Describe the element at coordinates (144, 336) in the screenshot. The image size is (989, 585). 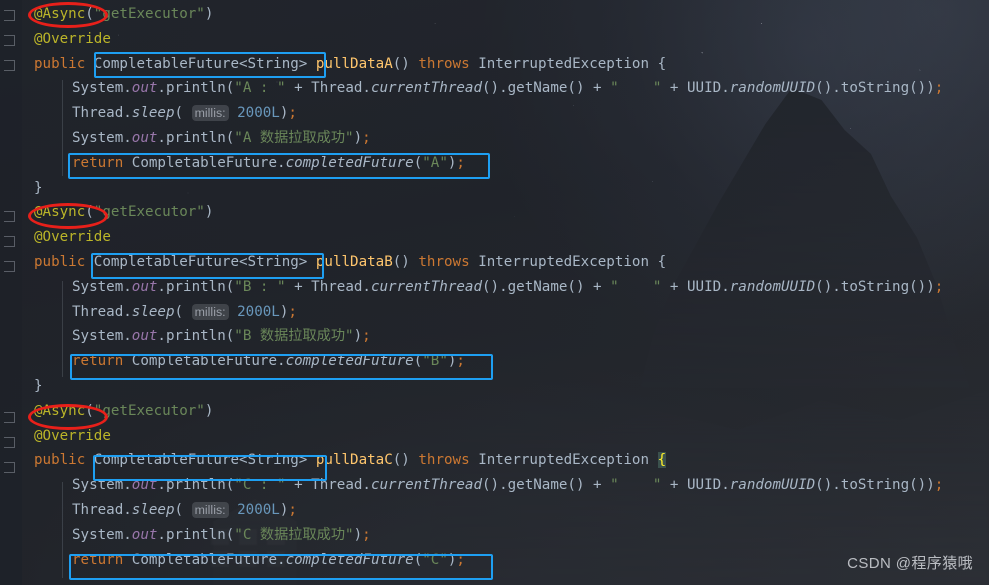
I see `code-token: out` at that location.